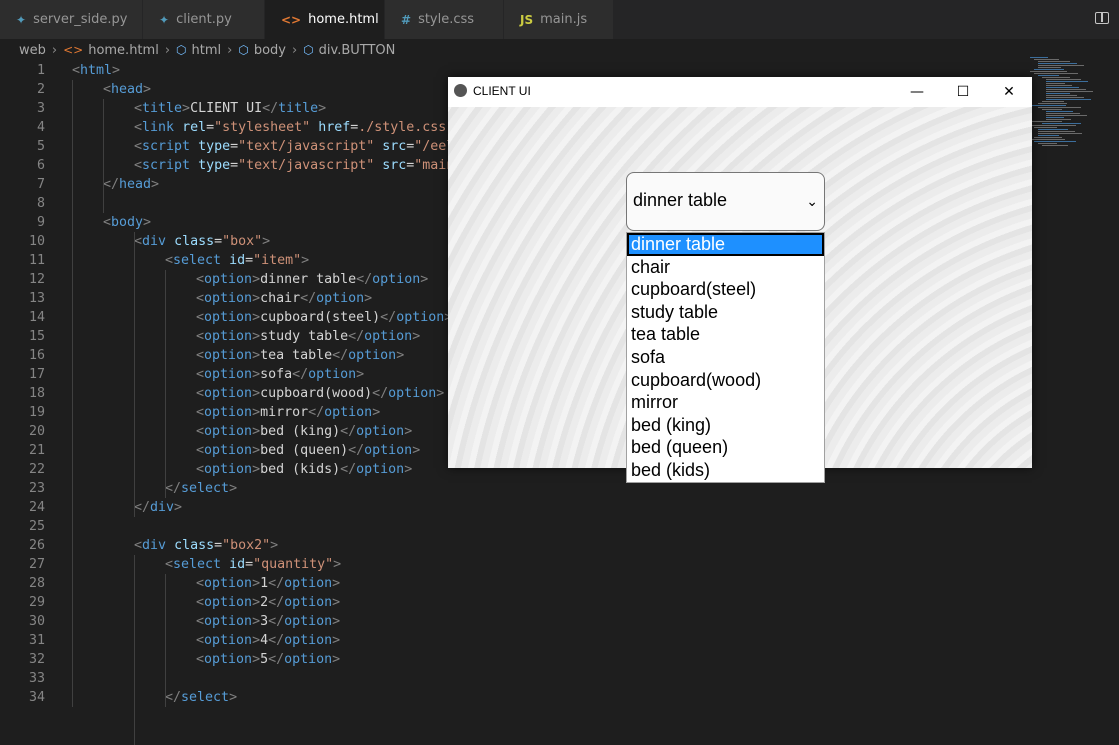  What do you see at coordinates (332, 19) in the screenshot?
I see `tab-home-html: <>home.html✕` at bounding box center [332, 19].